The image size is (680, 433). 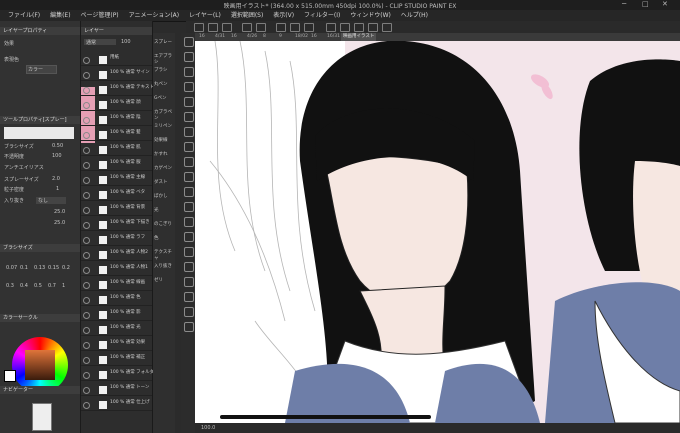 I want to click on invert-selection-icon, so click(x=345, y=27).